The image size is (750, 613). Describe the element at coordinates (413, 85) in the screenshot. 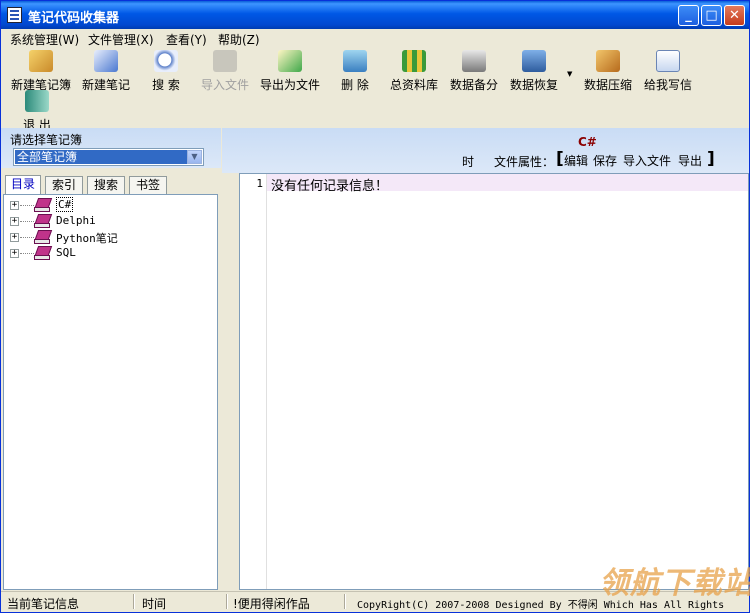

I see `total-library-label: 总资料库` at that location.